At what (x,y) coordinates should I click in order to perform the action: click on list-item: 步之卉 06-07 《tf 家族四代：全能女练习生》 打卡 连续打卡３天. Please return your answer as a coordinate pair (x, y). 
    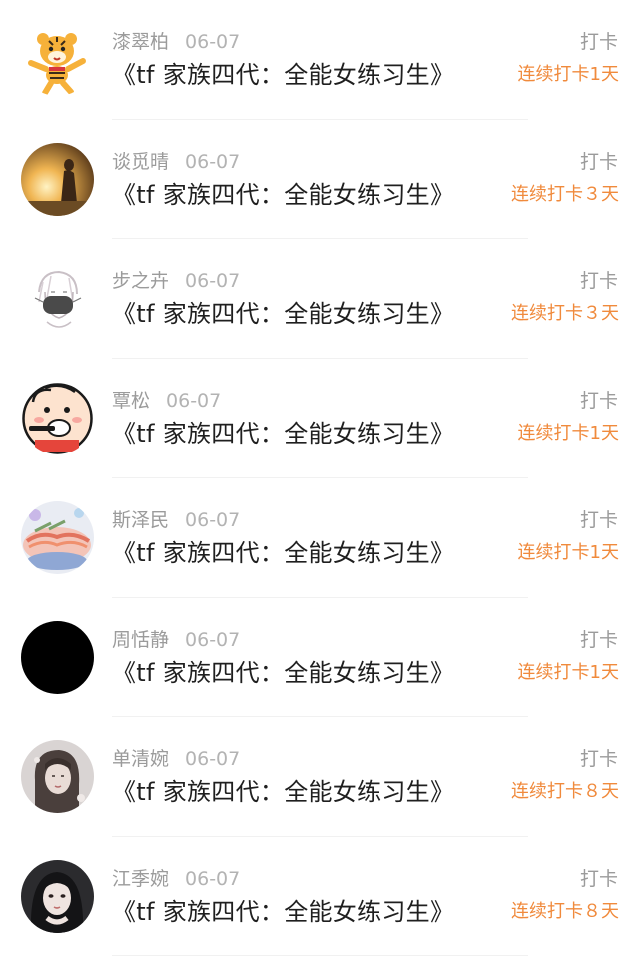
    Looking at the image, I should click on (320, 299).